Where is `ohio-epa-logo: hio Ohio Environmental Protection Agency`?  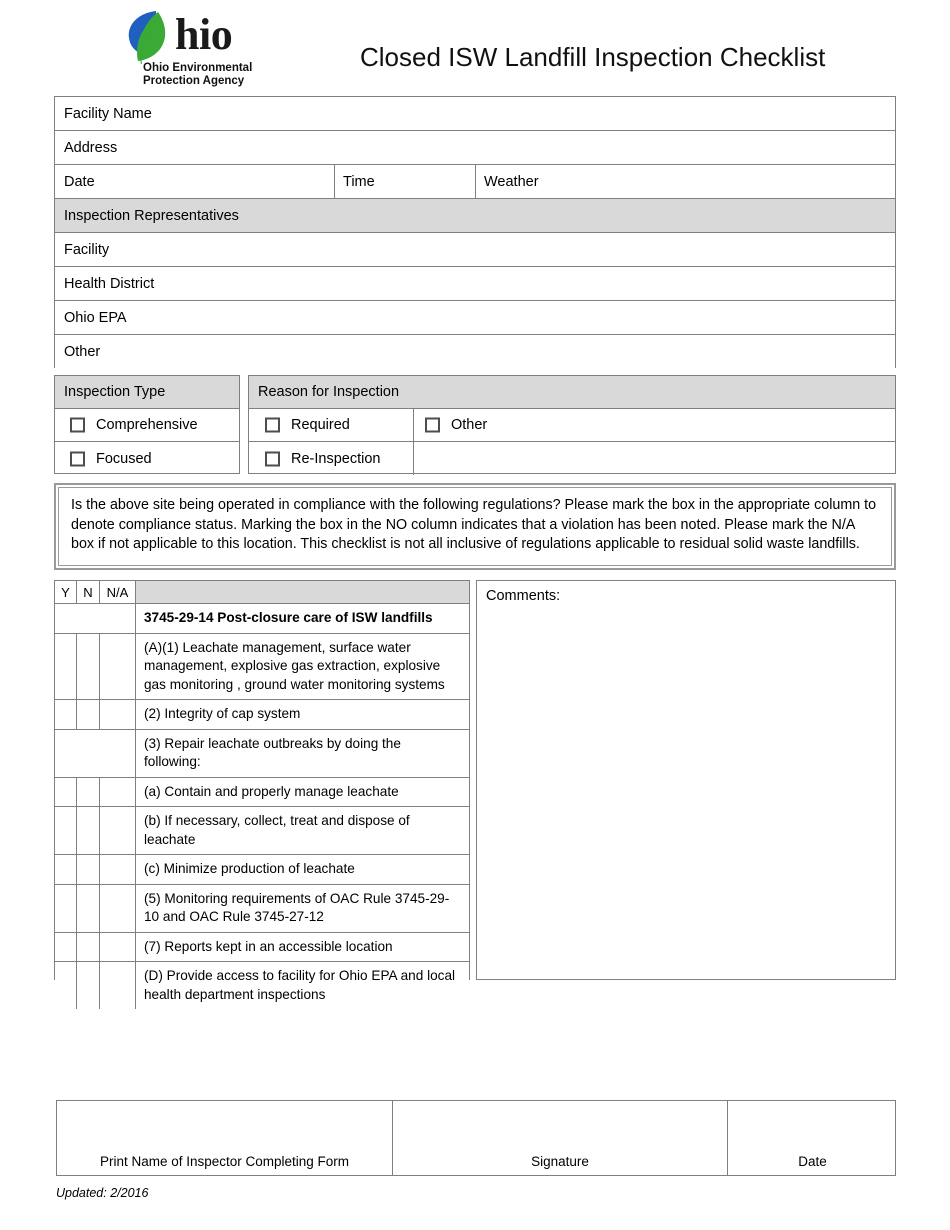 ohio-epa-logo: hio Ohio Environmental Protection Agency is located at coordinates (195, 49).